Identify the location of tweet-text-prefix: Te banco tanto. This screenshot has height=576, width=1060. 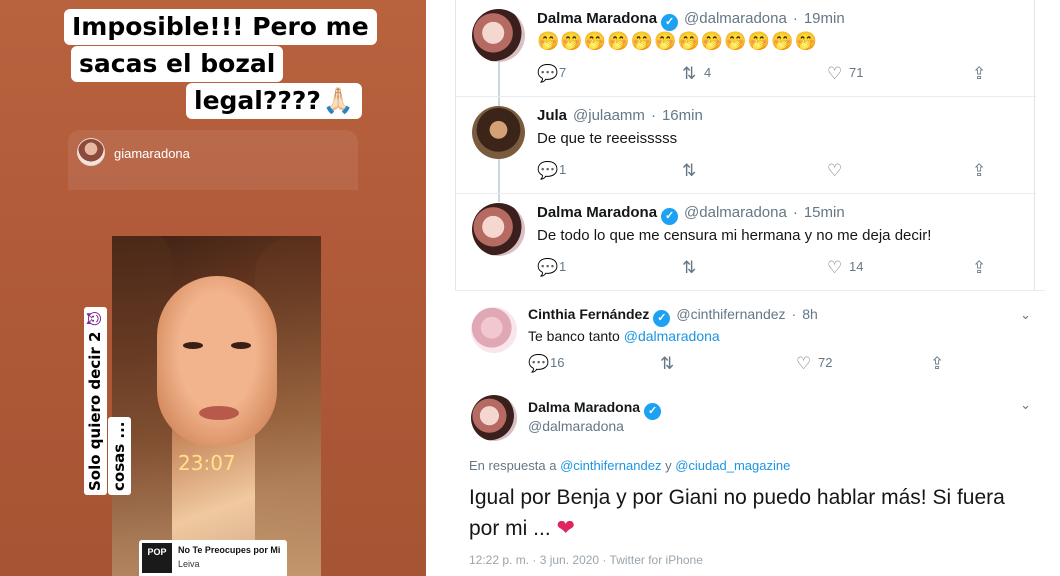
(574, 336).